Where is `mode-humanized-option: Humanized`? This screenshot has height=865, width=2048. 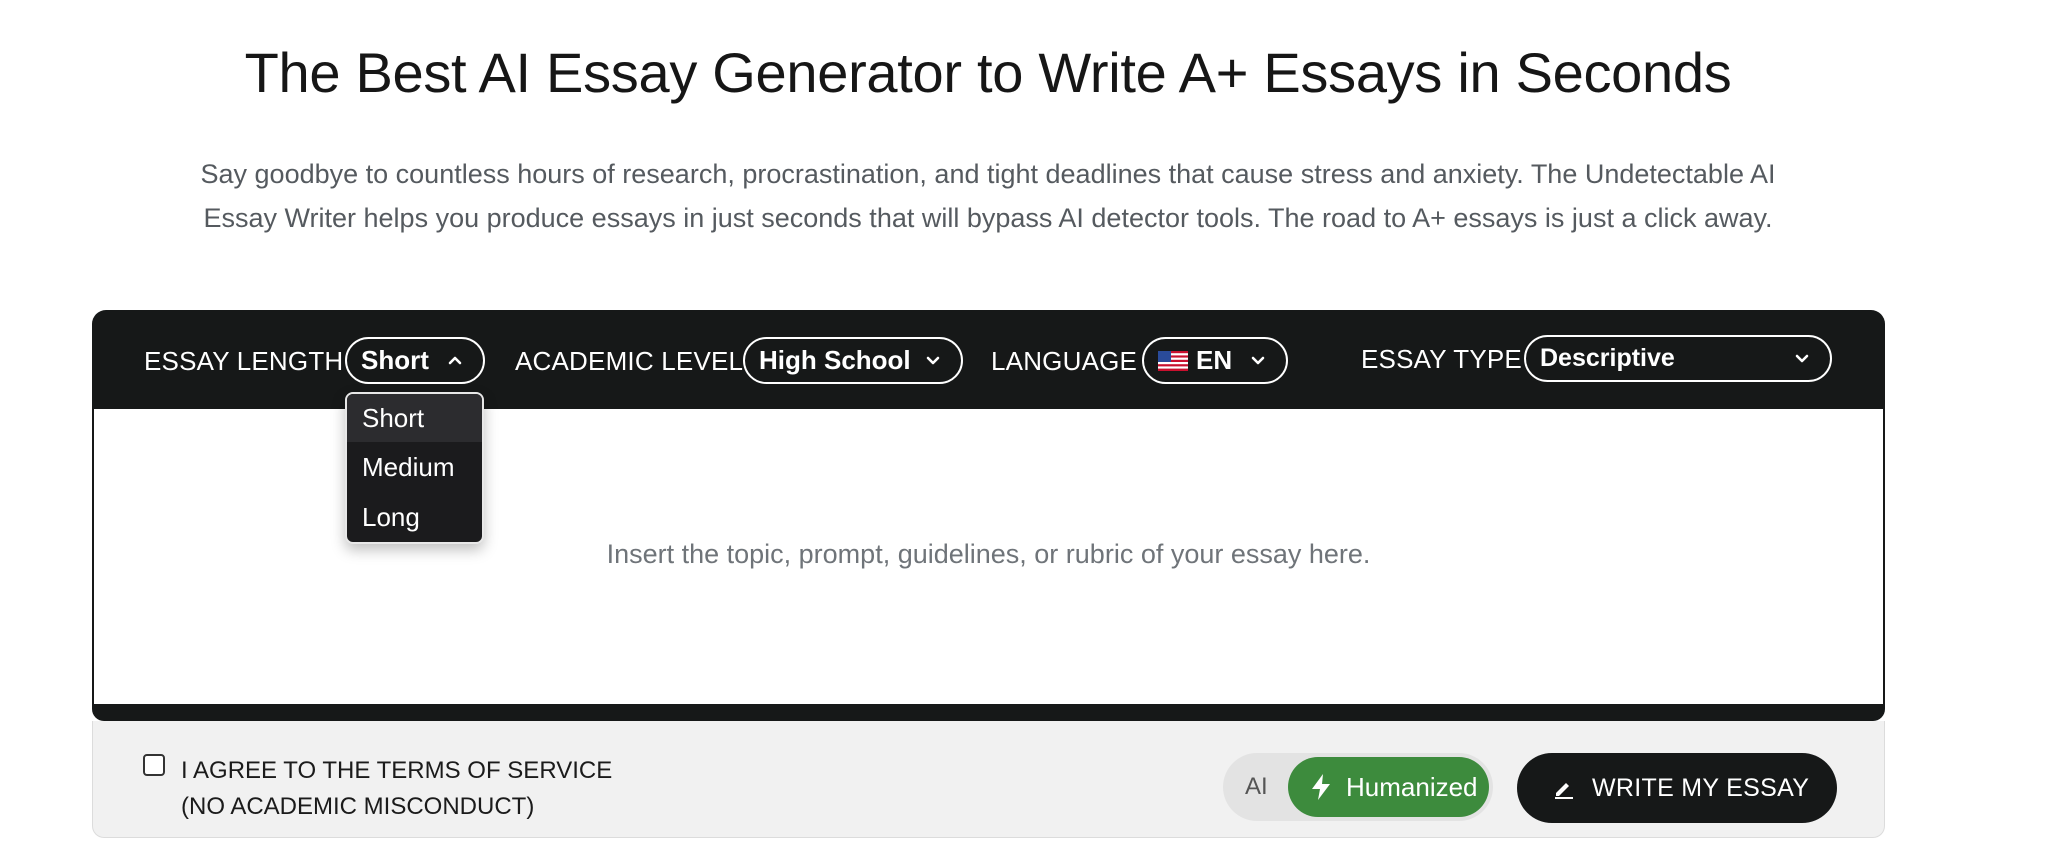 mode-humanized-option: Humanized is located at coordinates (1388, 787).